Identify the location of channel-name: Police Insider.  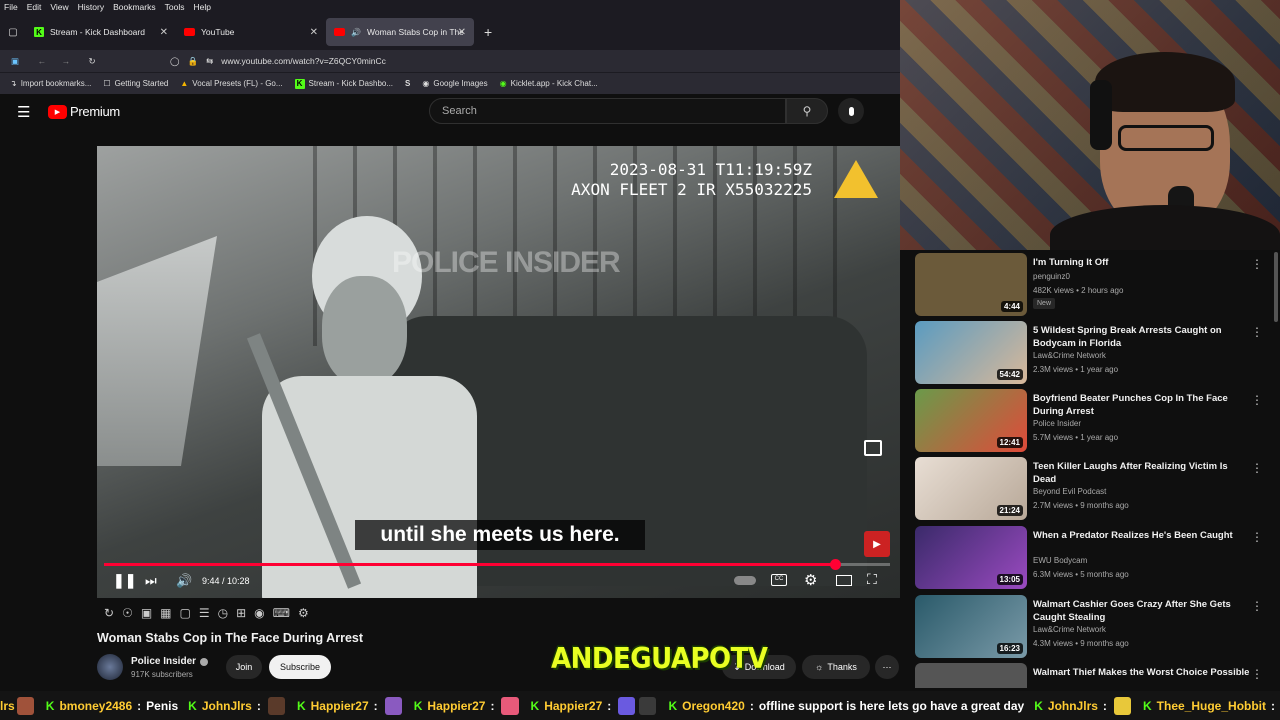
(170, 661).